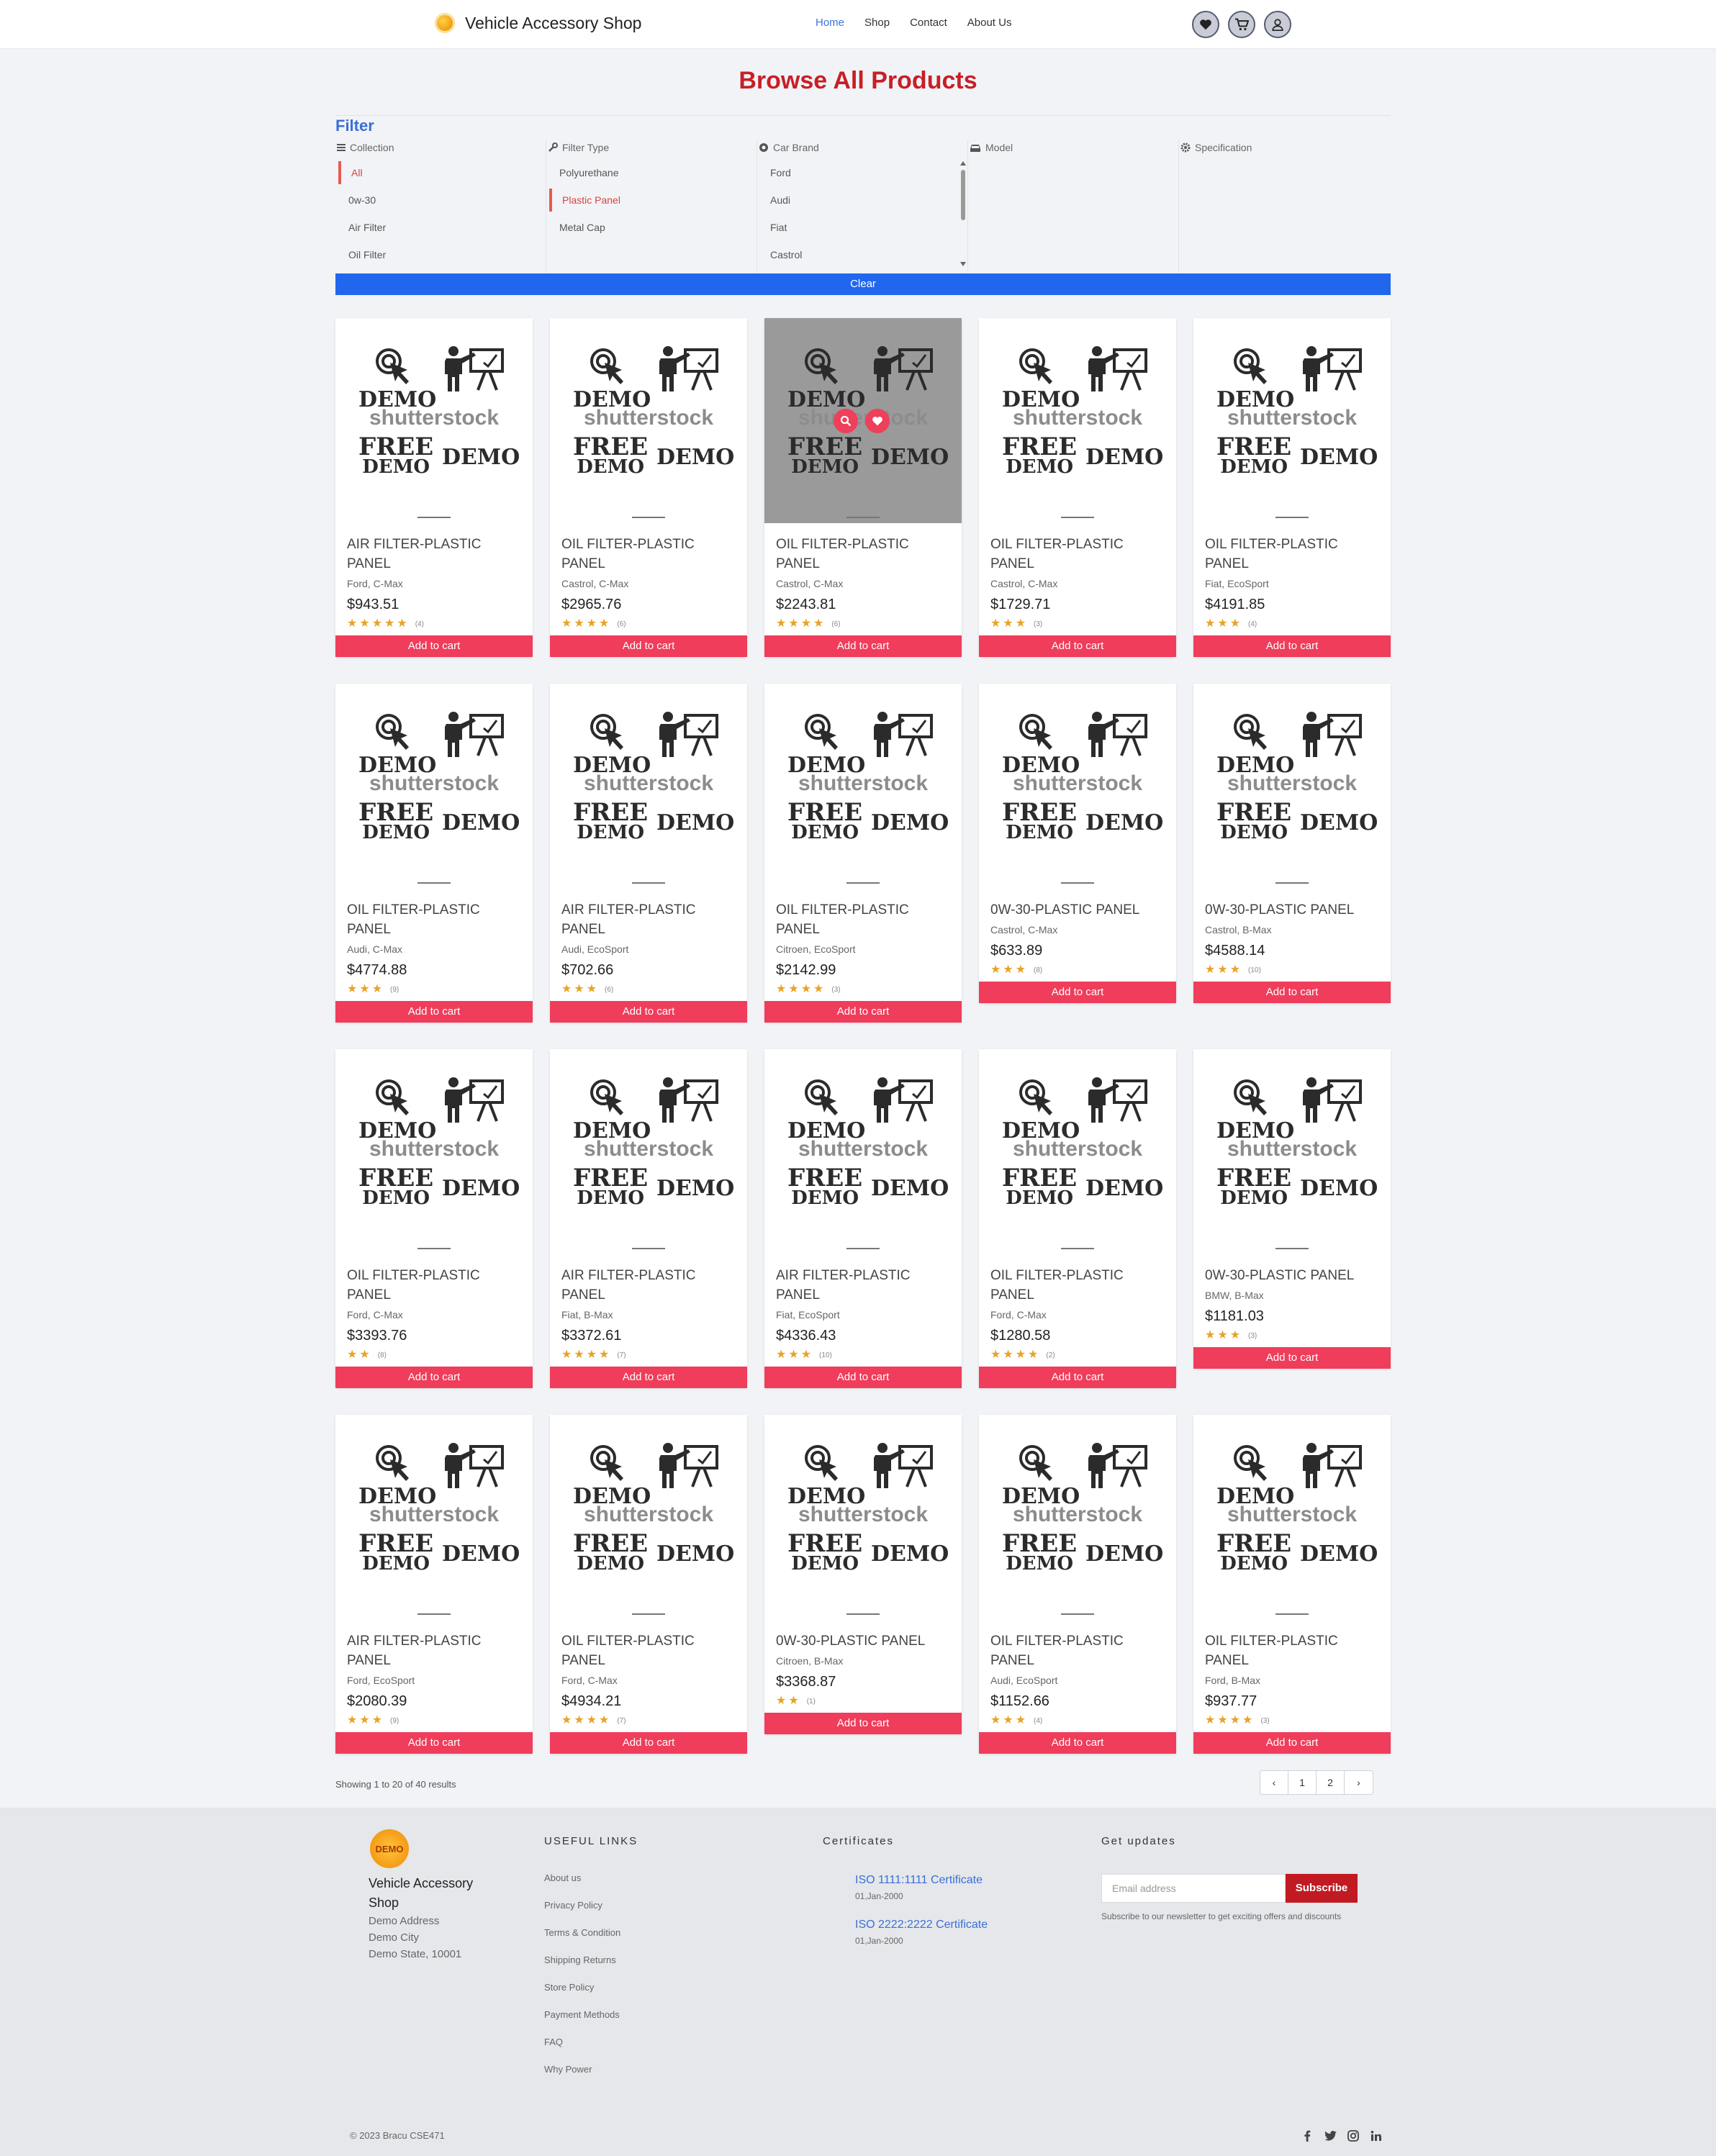 The height and width of the screenshot is (2156, 1716). I want to click on nav-home: Home, so click(830, 23).